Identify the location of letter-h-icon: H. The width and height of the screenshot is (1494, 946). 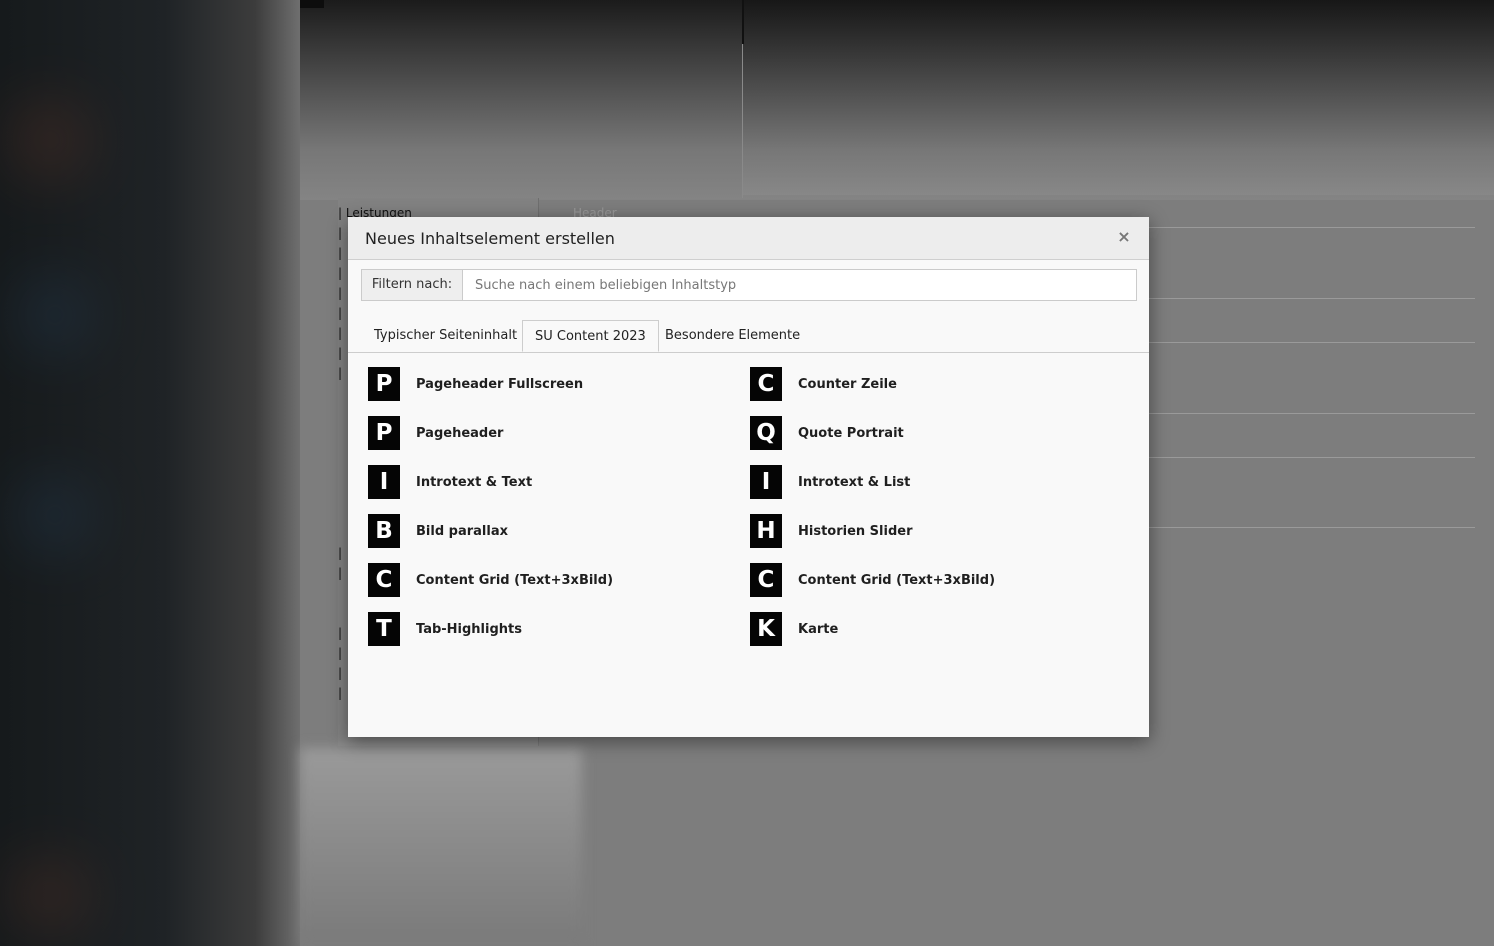
(766, 531).